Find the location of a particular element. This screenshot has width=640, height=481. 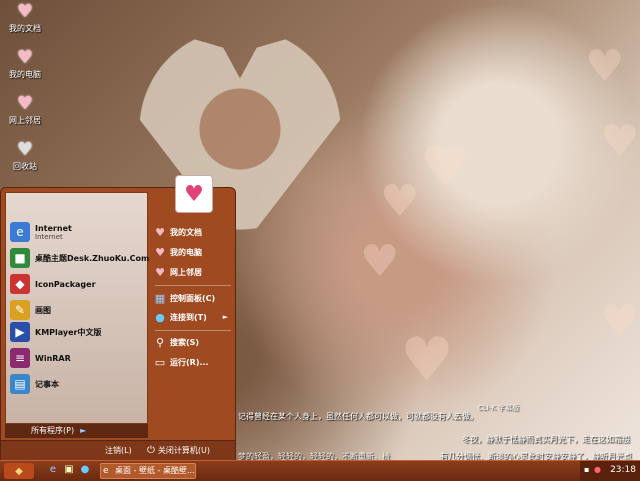

places-my-documents: ♥ 我的文档 is located at coordinates (177, 232).